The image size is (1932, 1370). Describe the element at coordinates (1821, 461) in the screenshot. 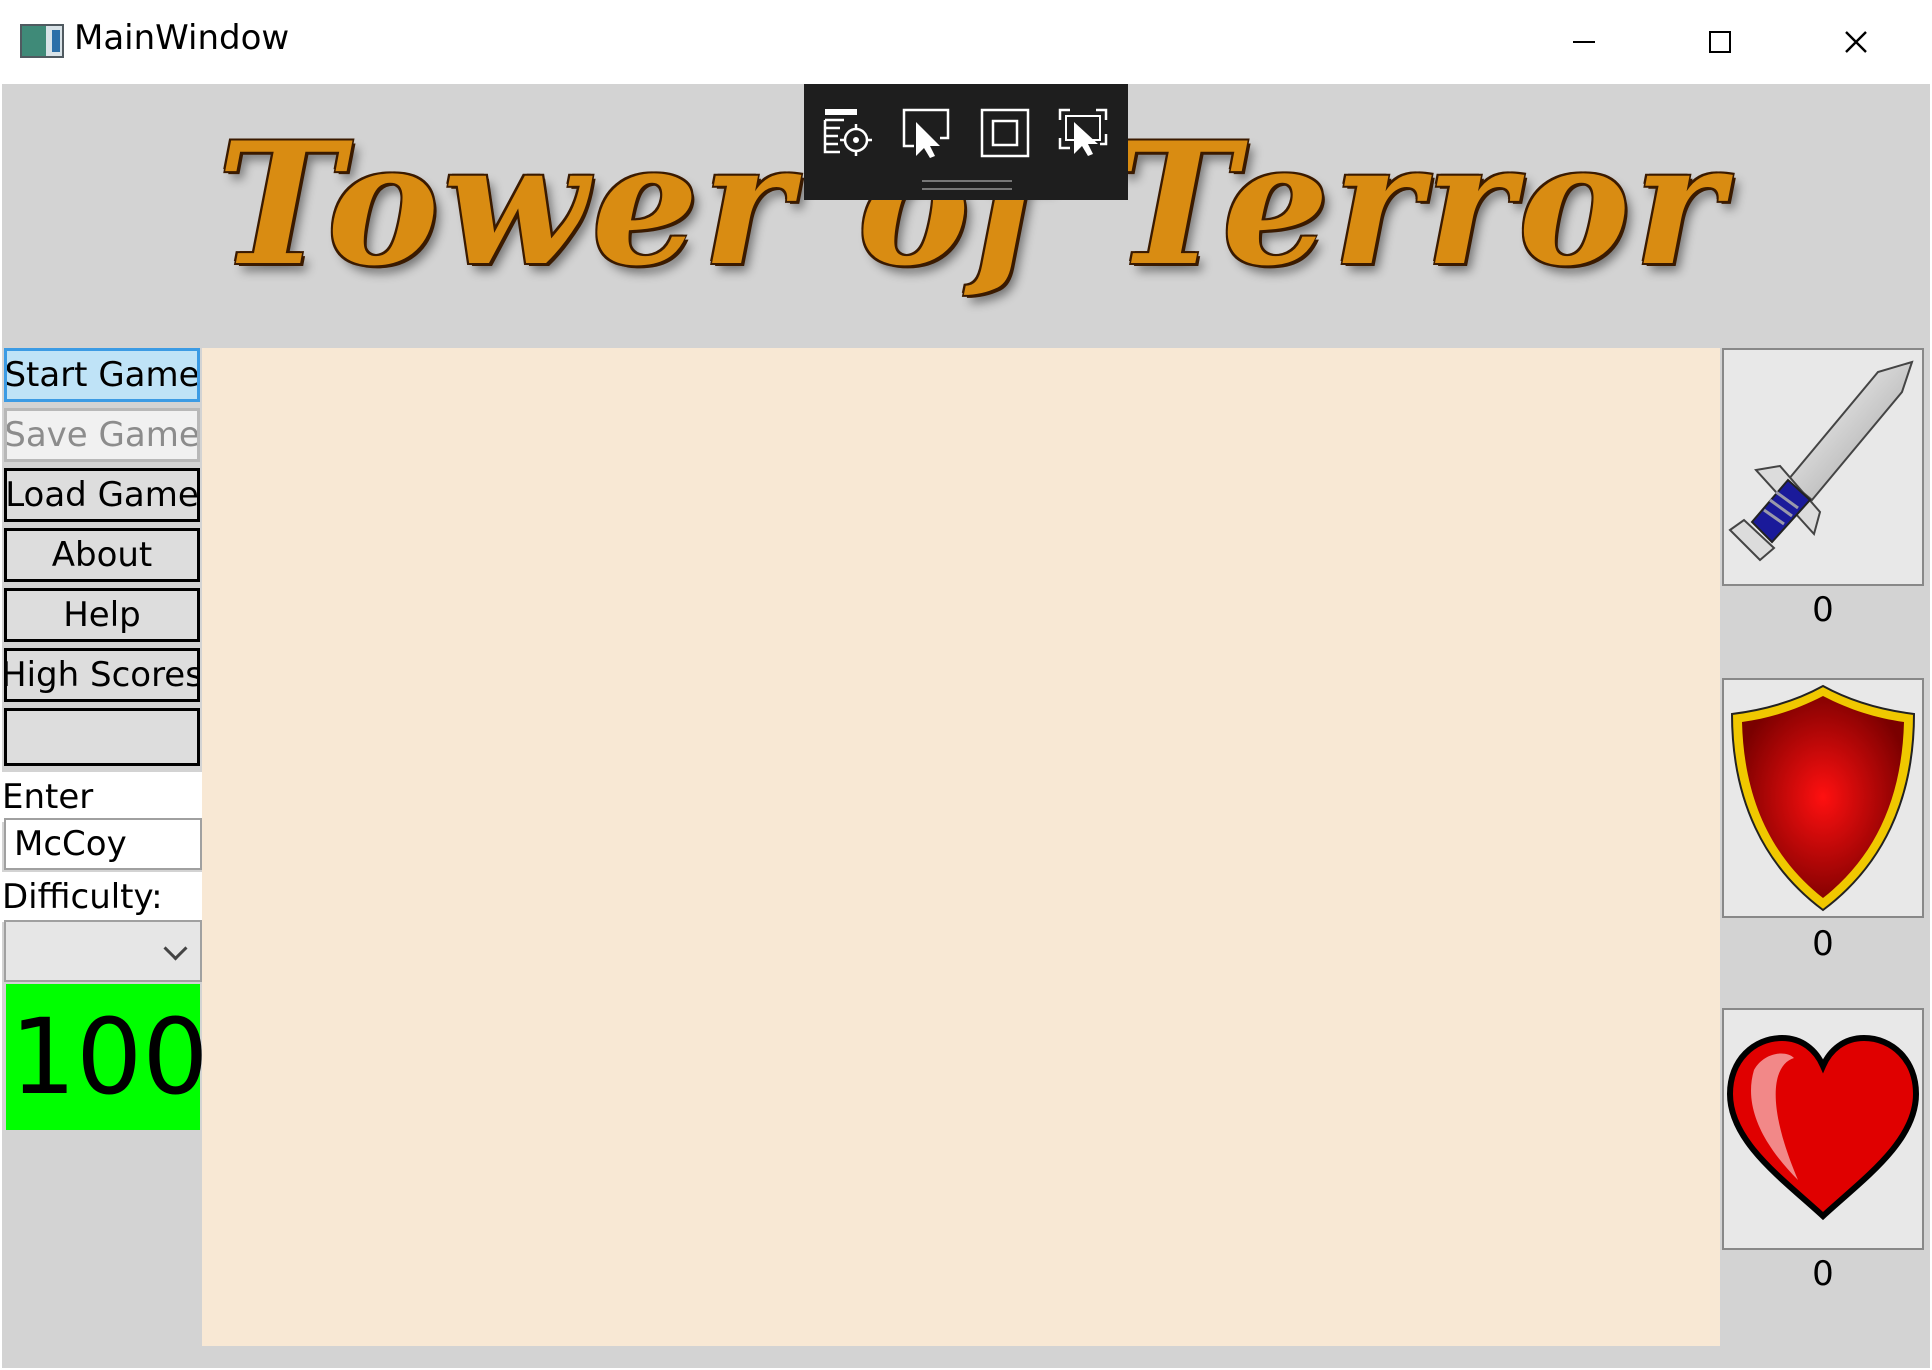

I see `sword-icon` at that location.